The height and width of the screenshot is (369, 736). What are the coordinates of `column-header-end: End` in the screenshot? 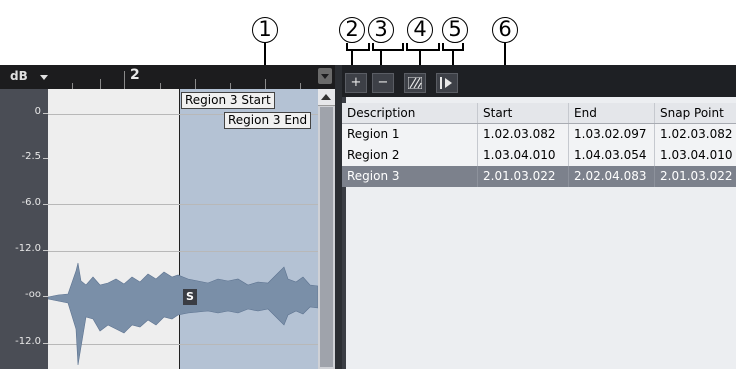 It's located at (612, 113).